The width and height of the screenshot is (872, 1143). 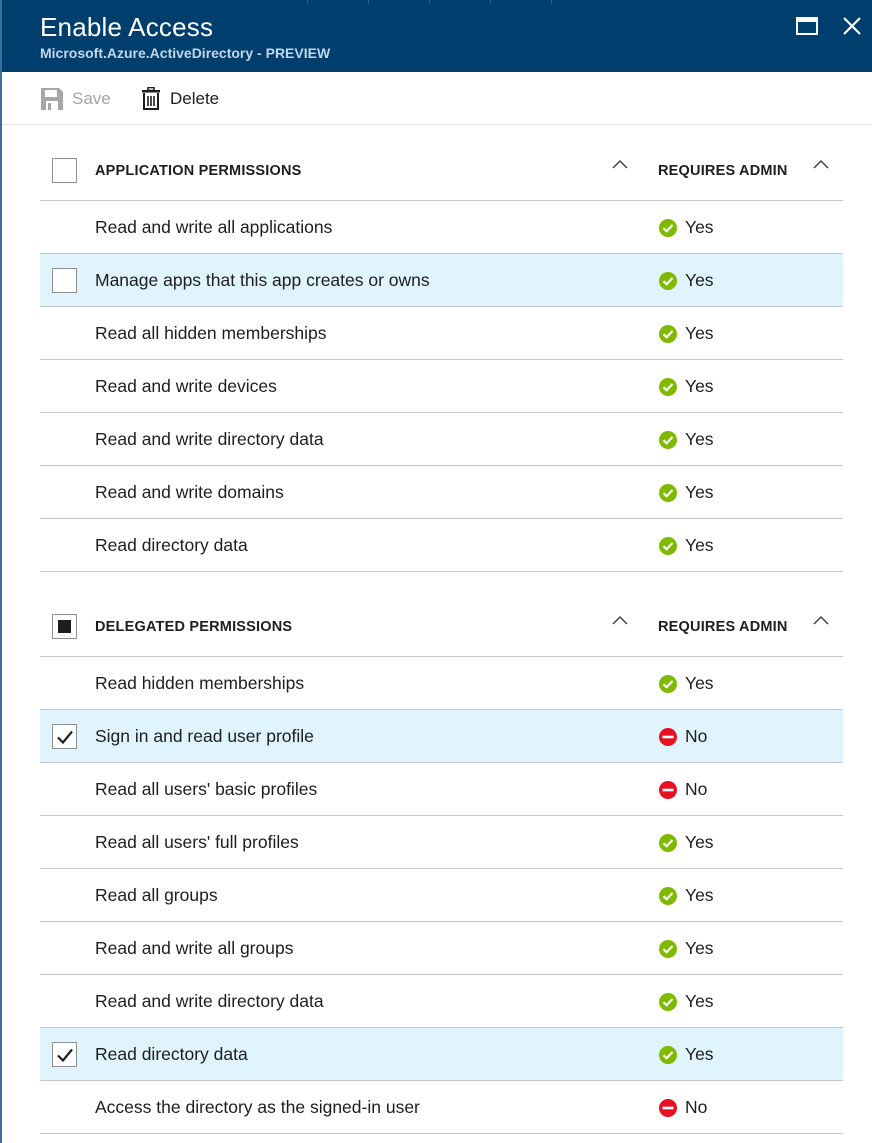 What do you see at coordinates (200, 683) in the screenshot?
I see `permission-name: Read hidden memberships` at bounding box center [200, 683].